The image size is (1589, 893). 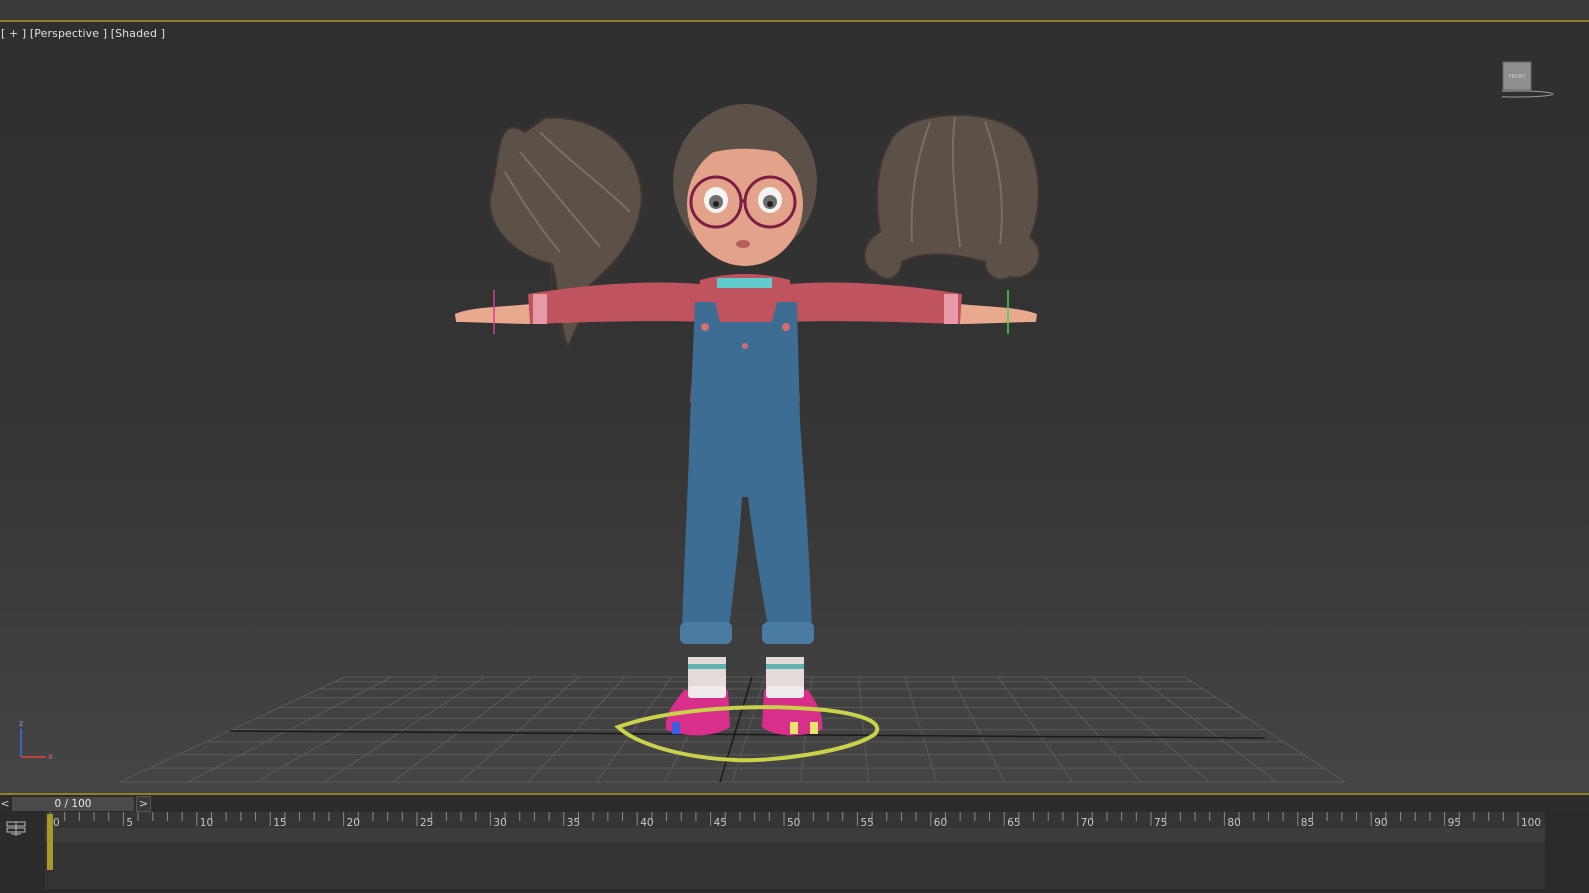 What do you see at coordinates (940, 823) in the screenshot?
I see `ruler-label: 60` at bounding box center [940, 823].